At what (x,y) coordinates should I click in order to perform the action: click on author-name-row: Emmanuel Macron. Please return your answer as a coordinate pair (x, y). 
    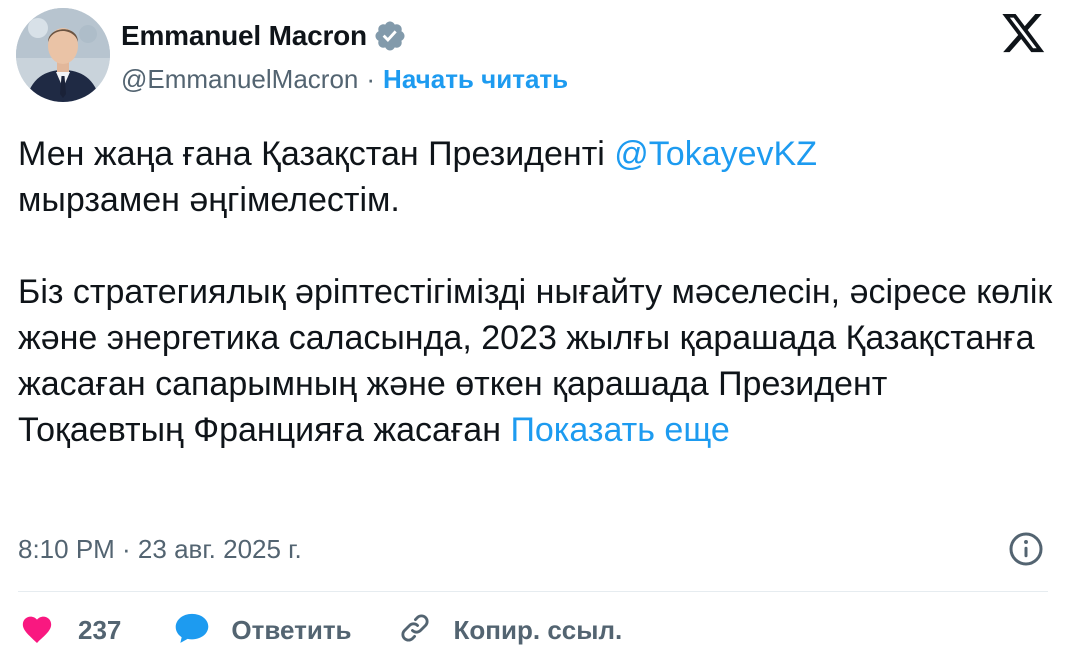
    Looking at the image, I should click on (264, 36).